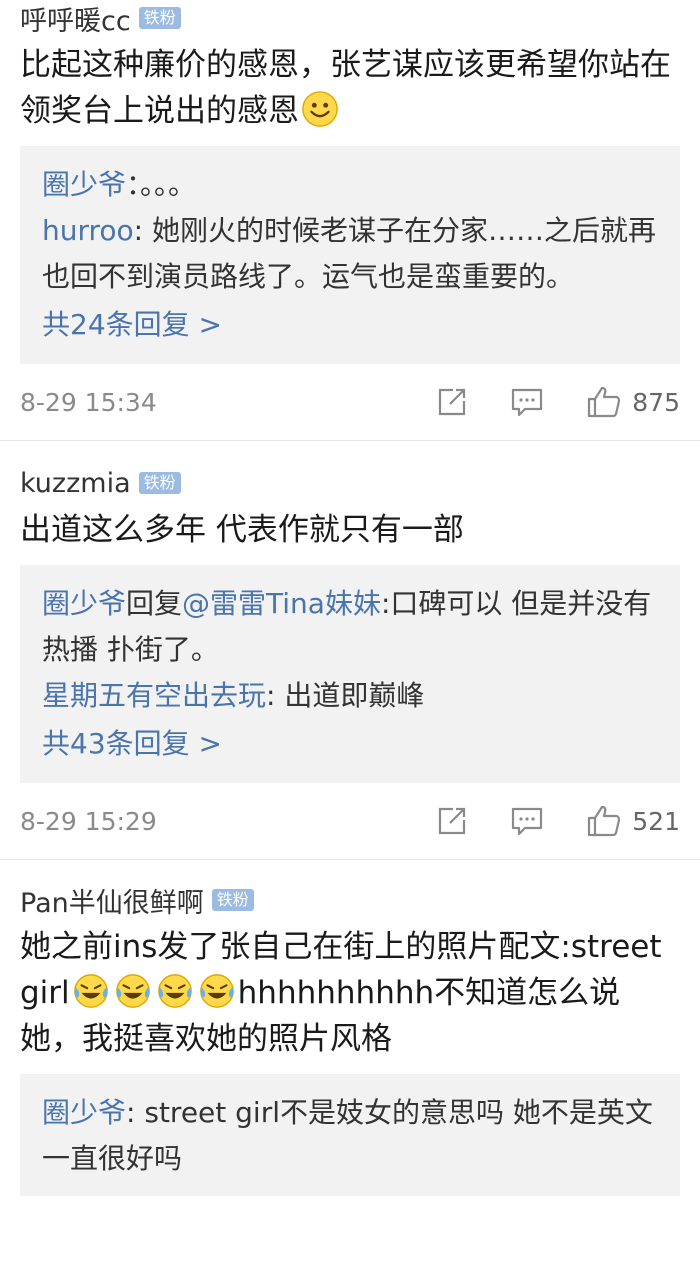 The image size is (700, 1261). I want to click on username: kuzzmia, so click(75, 483).